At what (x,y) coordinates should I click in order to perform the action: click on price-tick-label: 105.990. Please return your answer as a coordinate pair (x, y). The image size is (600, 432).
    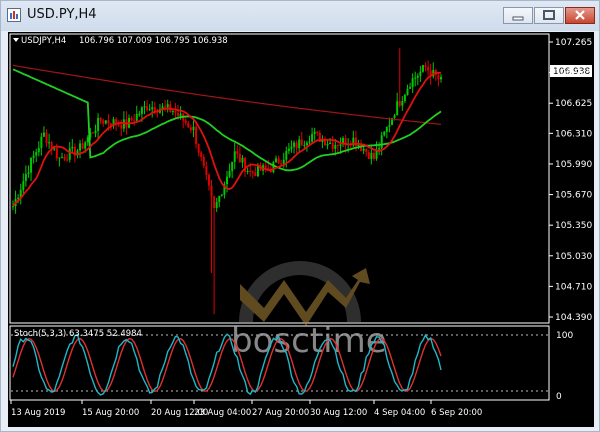
    Looking at the image, I should click on (573, 165).